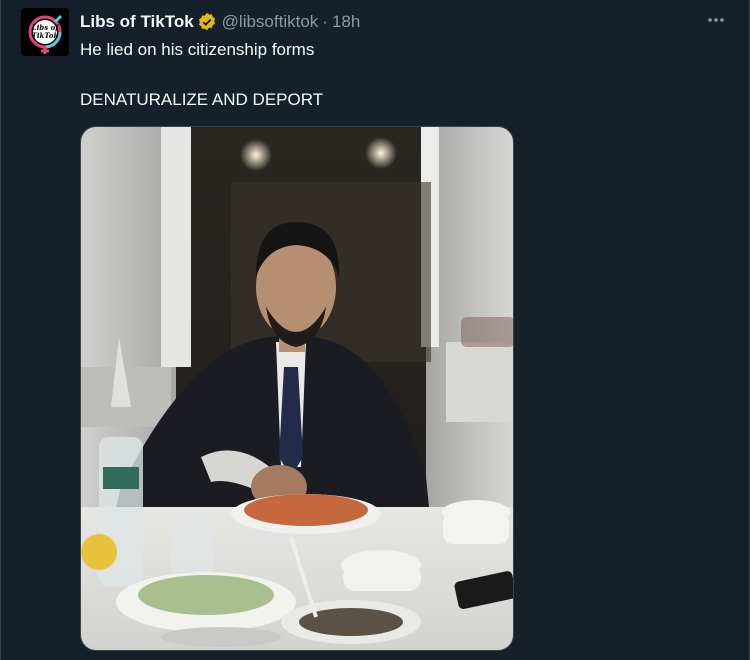  What do you see at coordinates (716, 20) in the screenshot?
I see `more-options-icon` at bounding box center [716, 20].